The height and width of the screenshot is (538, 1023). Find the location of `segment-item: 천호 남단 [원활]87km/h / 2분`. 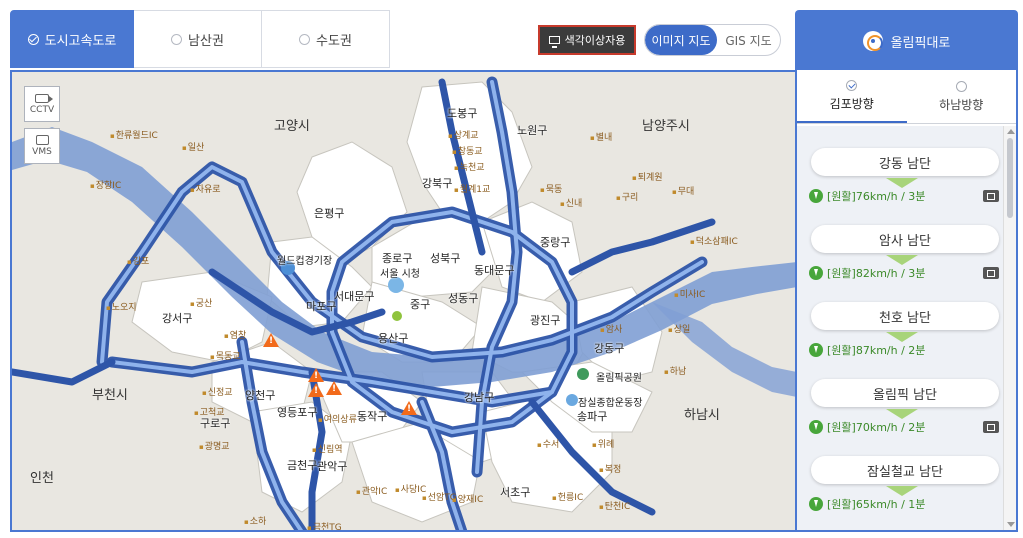

segment-item: 천호 남단 [원활]87km/h / 2분 is located at coordinates (901, 340).